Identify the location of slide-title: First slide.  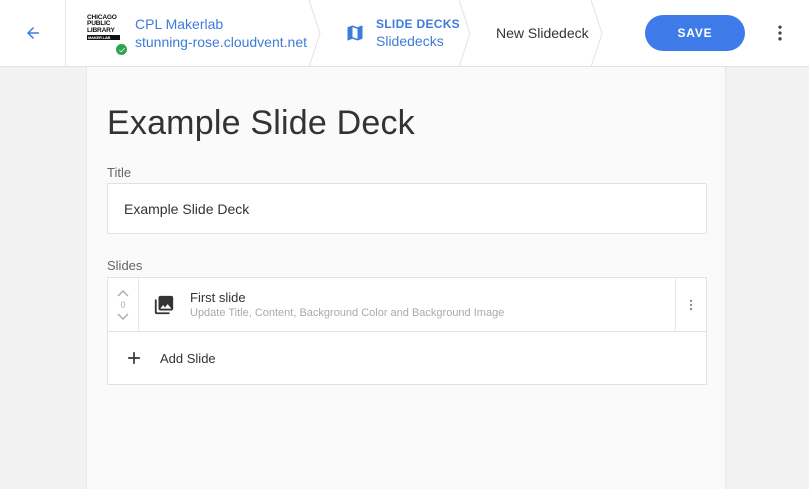
(218, 297).